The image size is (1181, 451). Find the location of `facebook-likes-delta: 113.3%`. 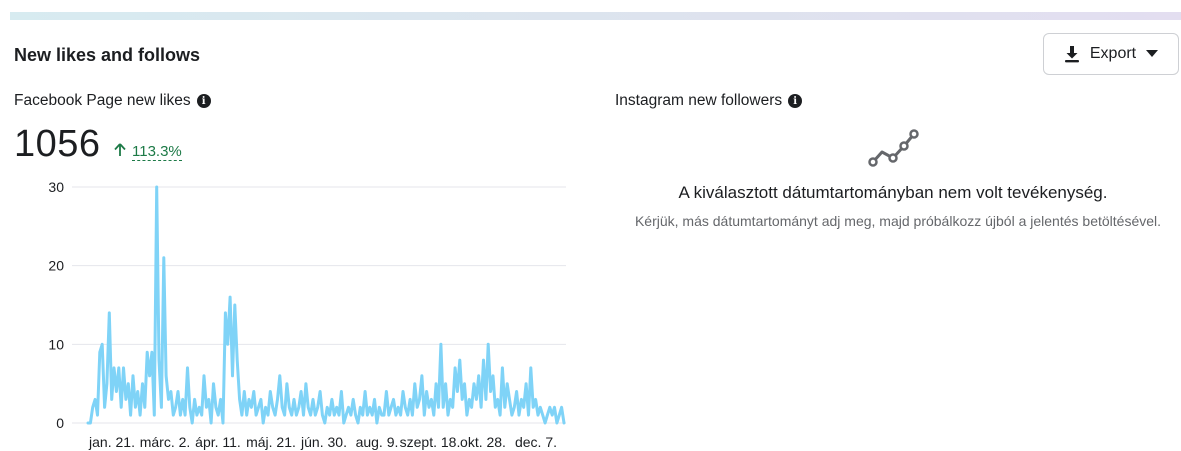

facebook-likes-delta: 113.3% is located at coordinates (148, 152).